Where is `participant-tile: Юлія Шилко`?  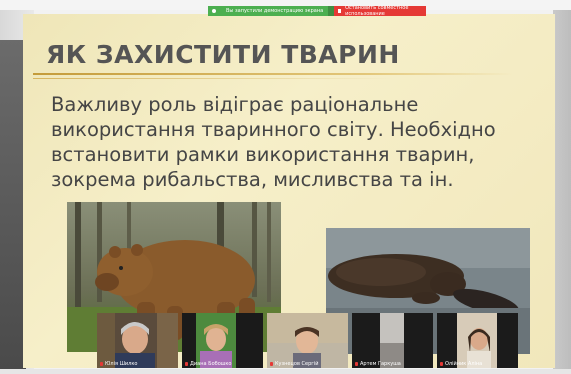
participant-tile: Юлія Шилко is located at coordinates (137, 340).